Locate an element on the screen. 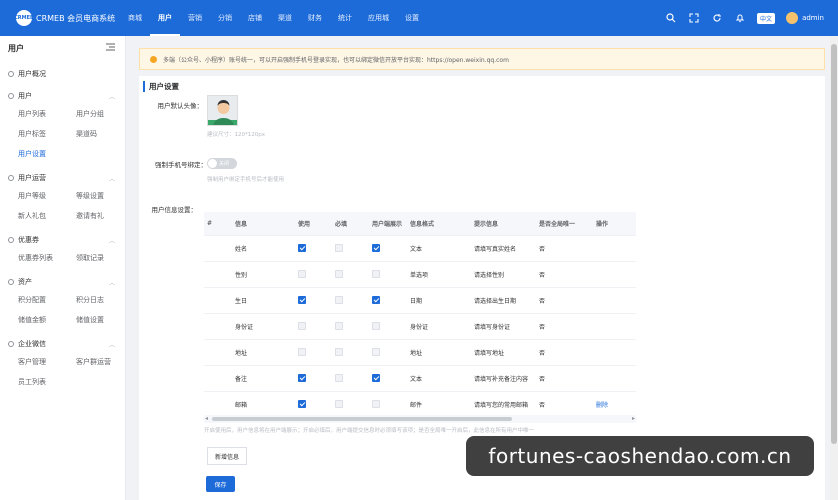  table-horizontal-scrollbar: ◂ ▸ is located at coordinates (420, 419).